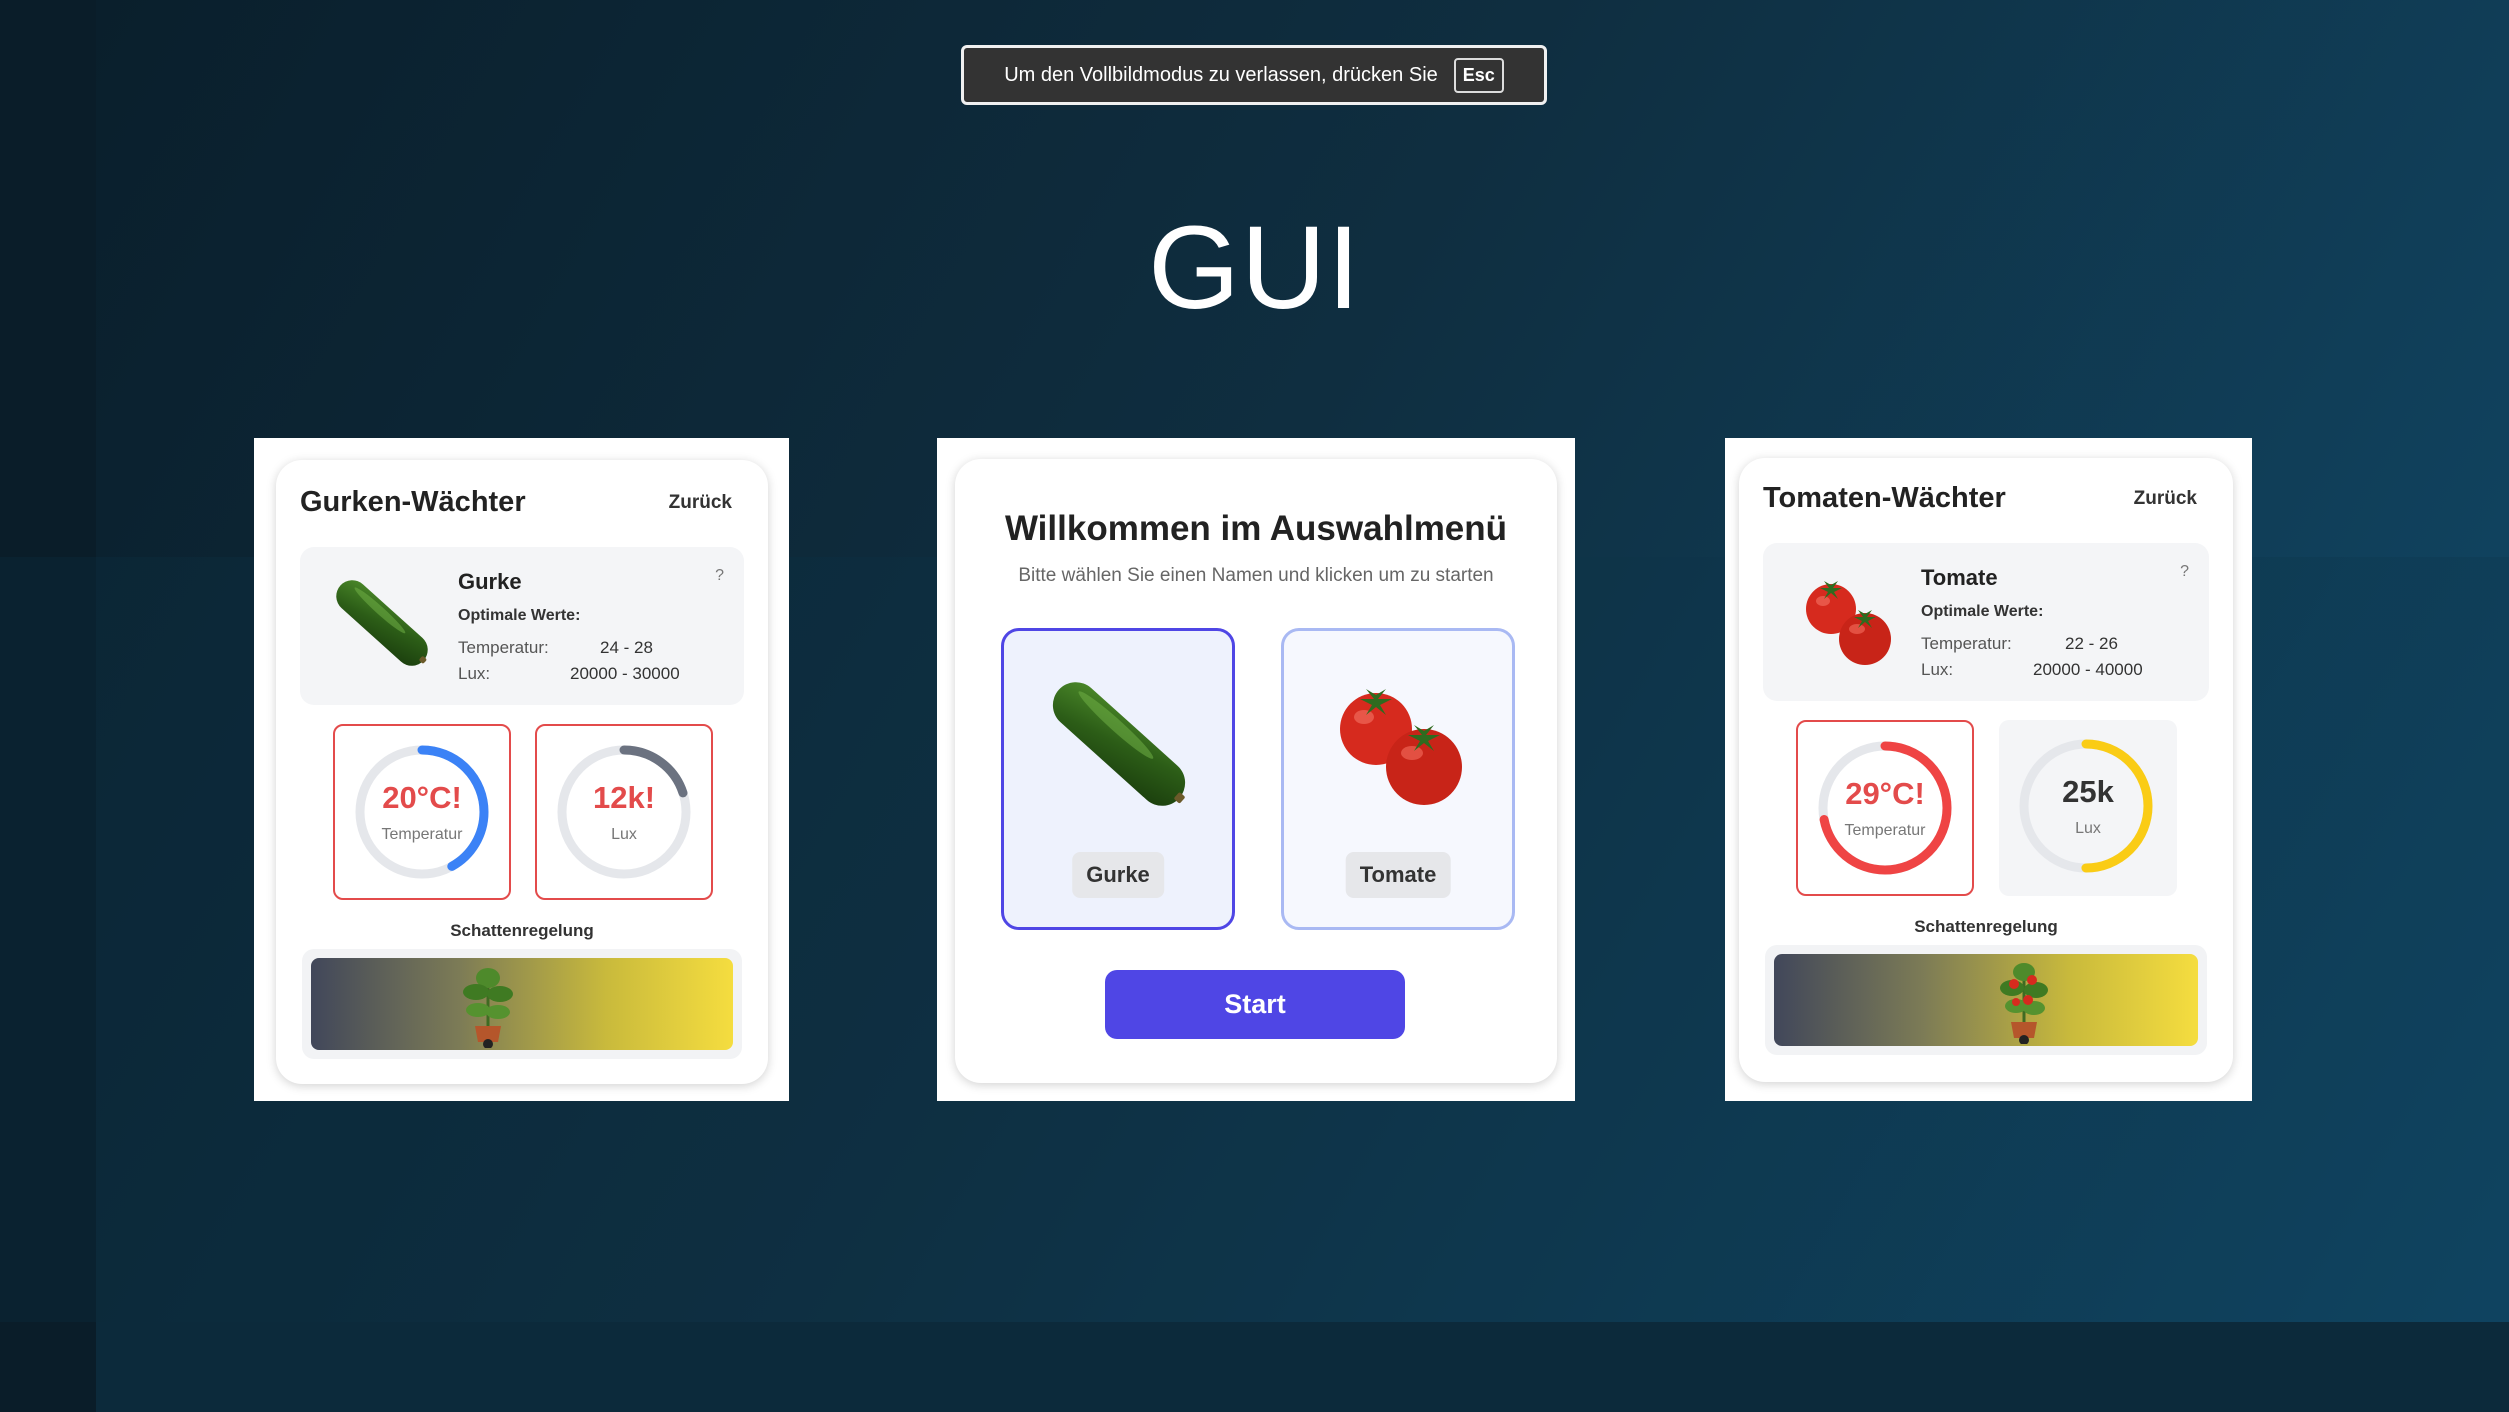 The height and width of the screenshot is (1412, 2509). What do you see at coordinates (1937, 669) in the screenshot?
I see `tomato-lux-label: Lux:` at bounding box center [1937, 669].